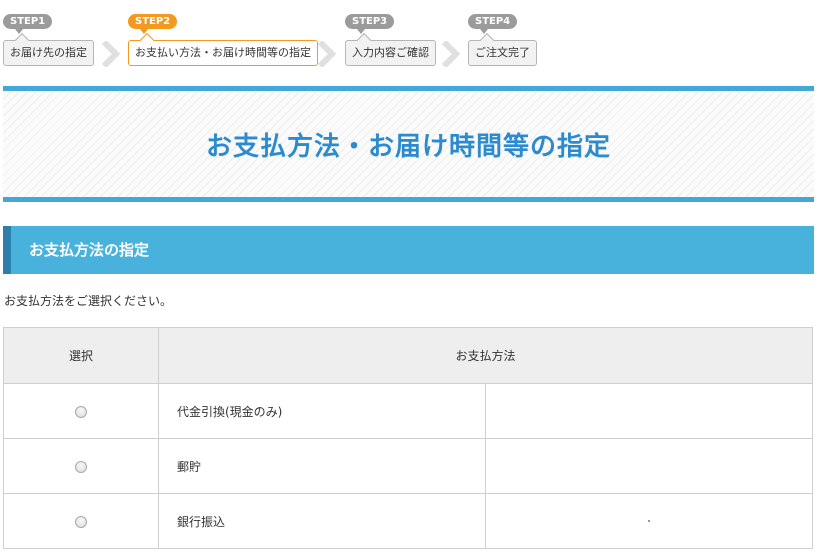 The height and width of the screenshot is (554, 817). What do you see at coordinates (81, 355) in the screenshot?
I see `select-column-header: 選択` at bounding box center [81, 355].